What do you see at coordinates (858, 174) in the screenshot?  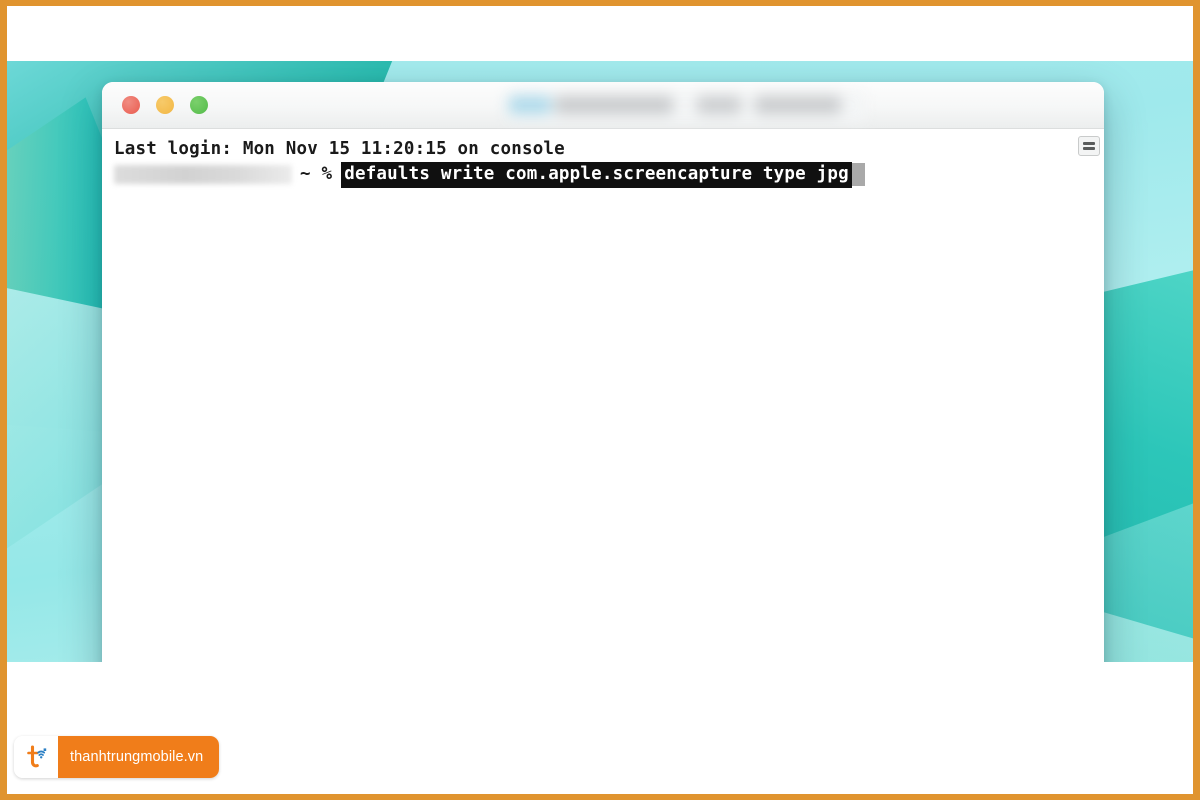 I see `terminal-cursor` at bounding box center [858, 174].